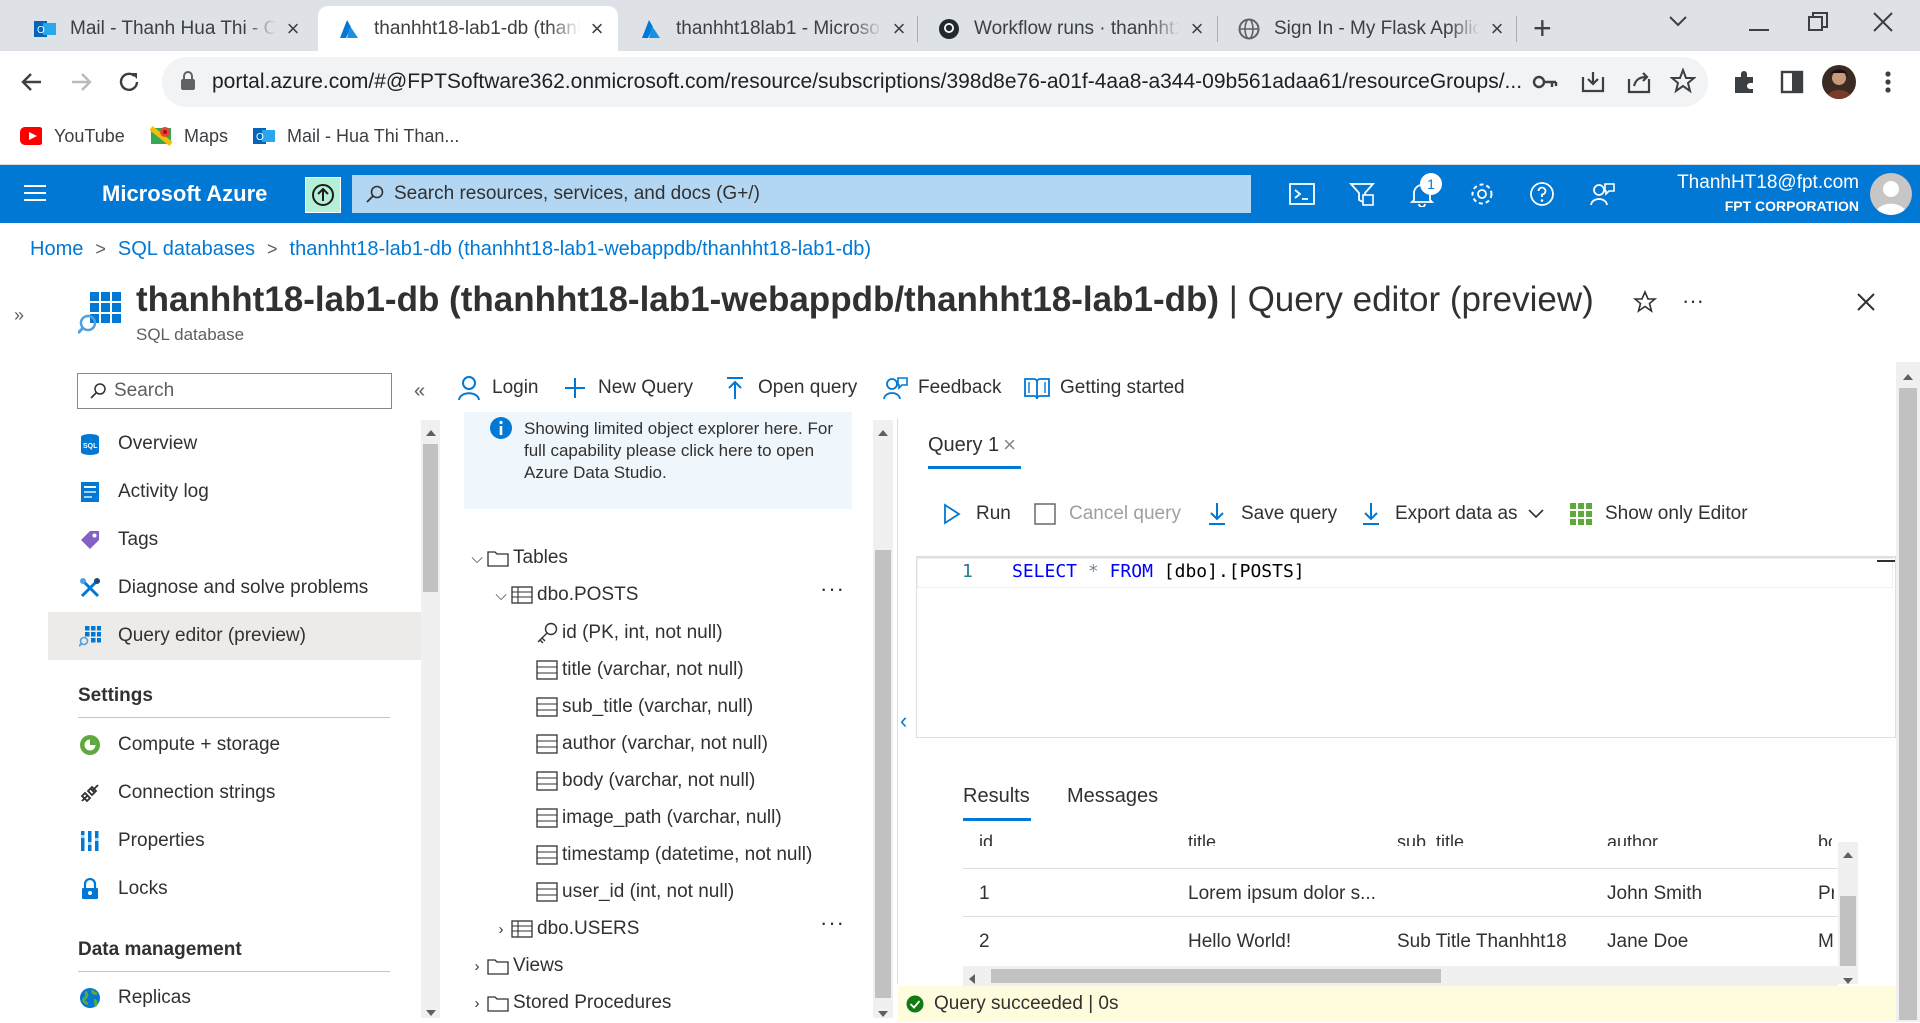  What do you see at coordinates (1482, 194) in the screenshot?
I see `settings-gear-icon` at bounding box center [1482, 194].